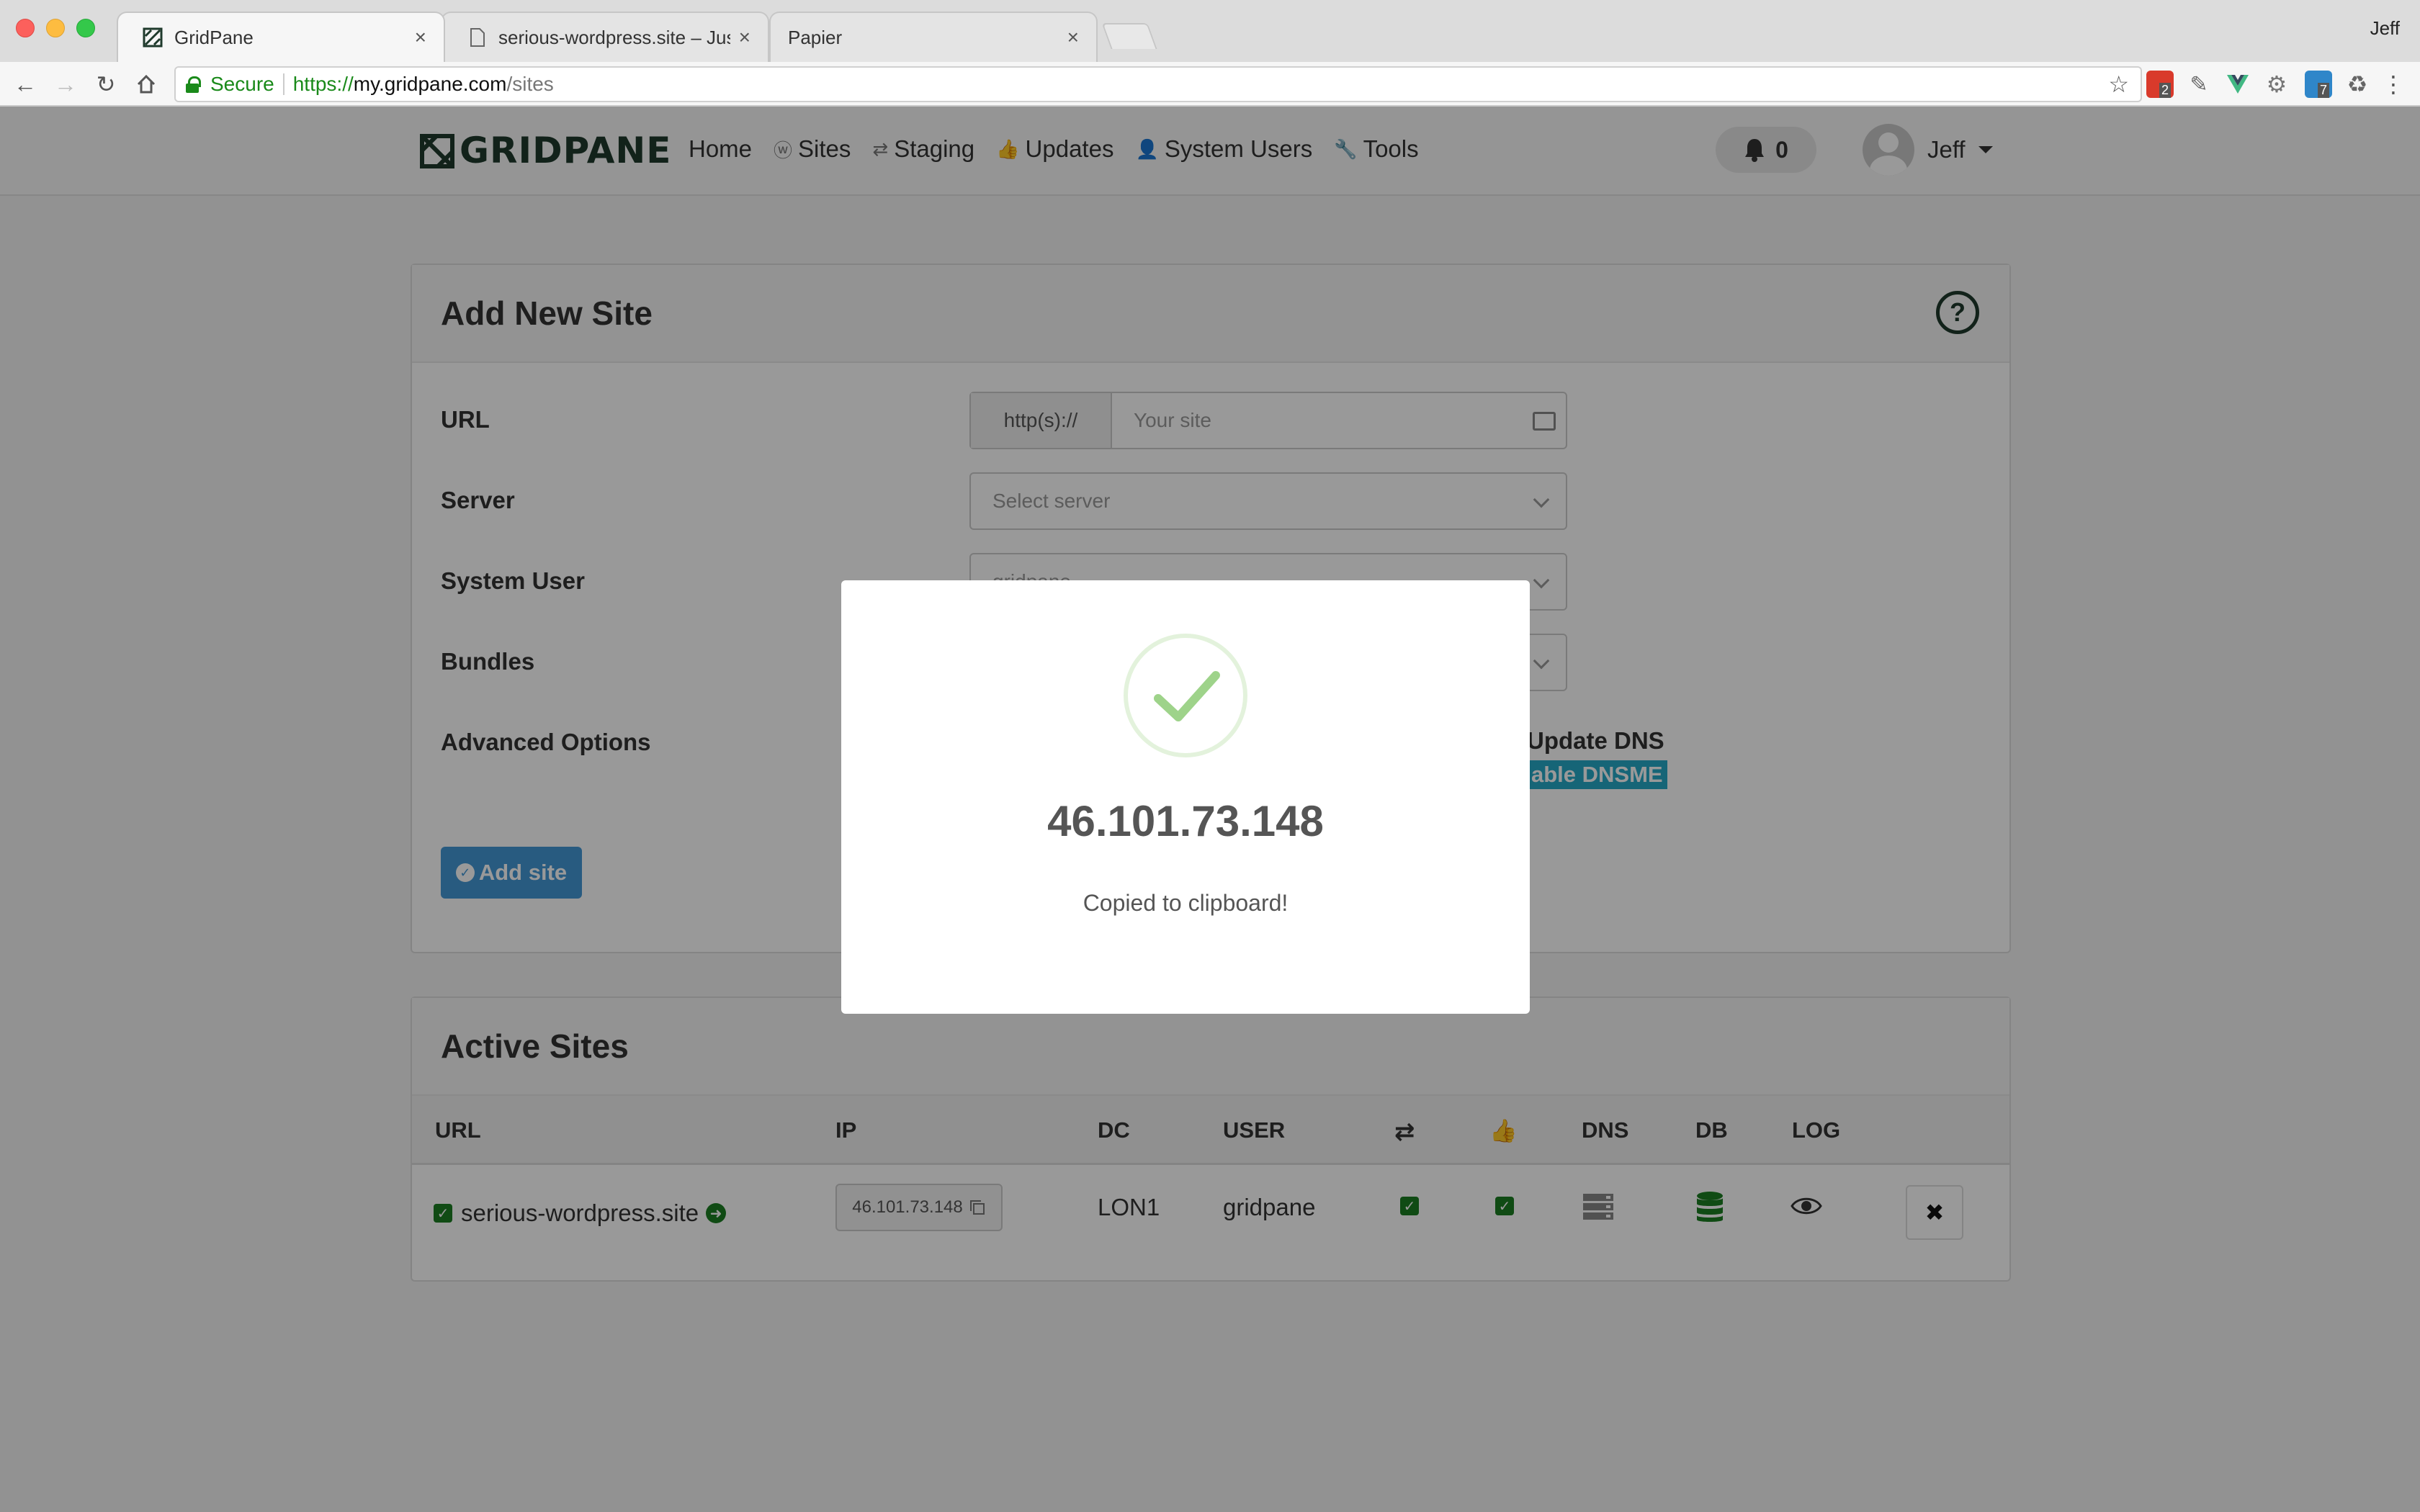 This screenshot has width=2420, height=1512. I want to click on new-tab-button, so click(1129, 36).